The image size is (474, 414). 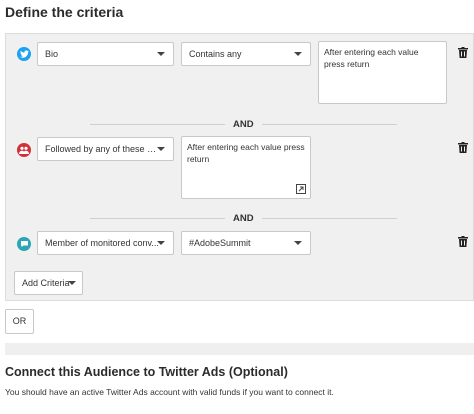 I want to click on add-criteria-label: Add Criteria, so click(x=46, y=283).